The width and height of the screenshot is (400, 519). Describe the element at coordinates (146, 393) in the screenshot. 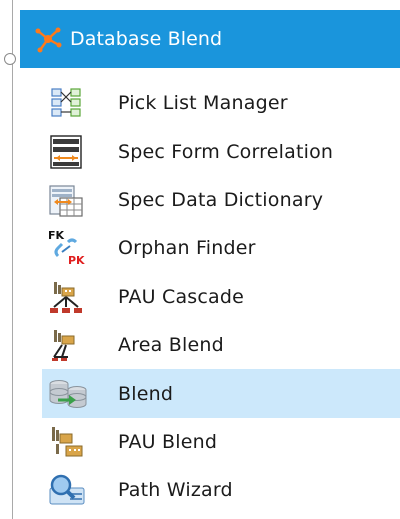

I see `tree-item-label: Blend` at that location.